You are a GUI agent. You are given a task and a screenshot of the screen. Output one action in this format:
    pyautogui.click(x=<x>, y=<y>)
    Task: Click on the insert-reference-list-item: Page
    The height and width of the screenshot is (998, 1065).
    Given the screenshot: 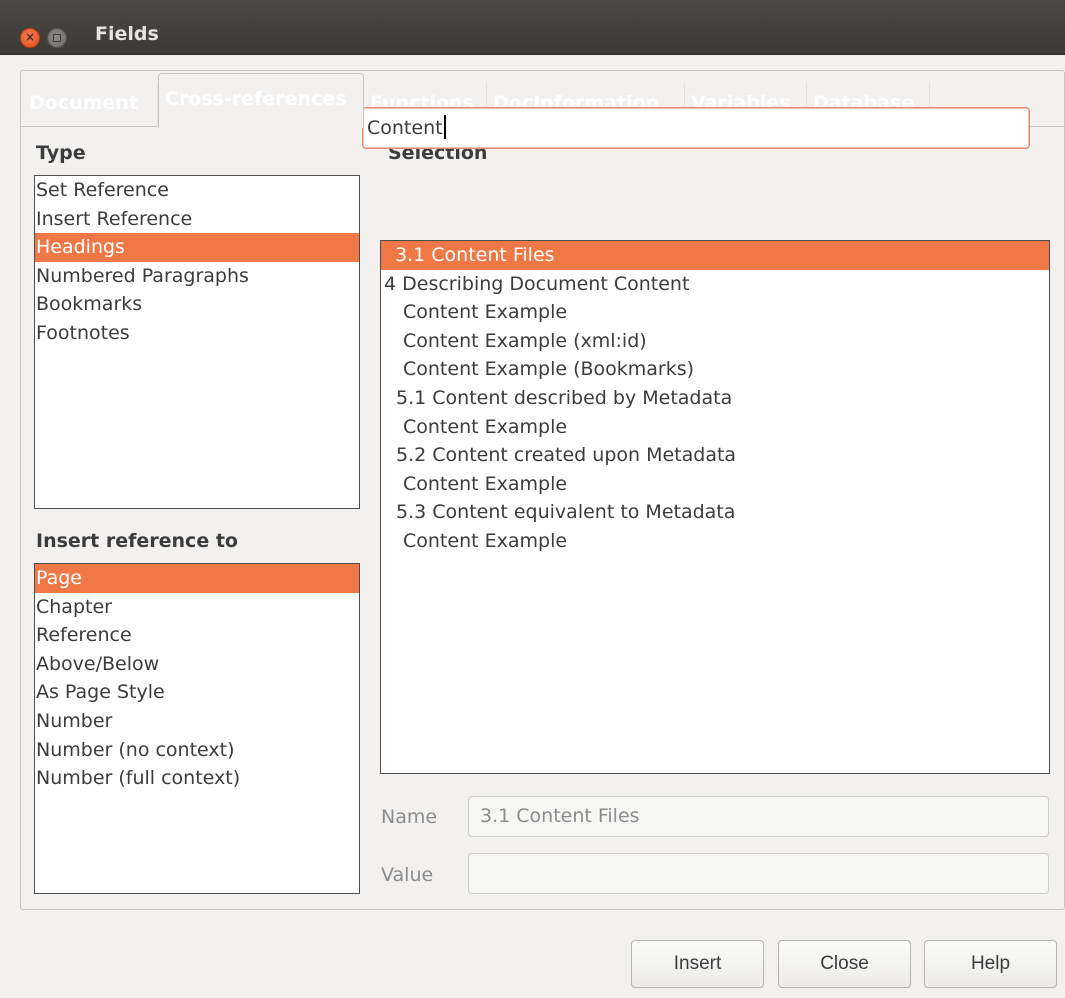 What is the action you would take?
    pyautogui.click(x=197, y=578)
    